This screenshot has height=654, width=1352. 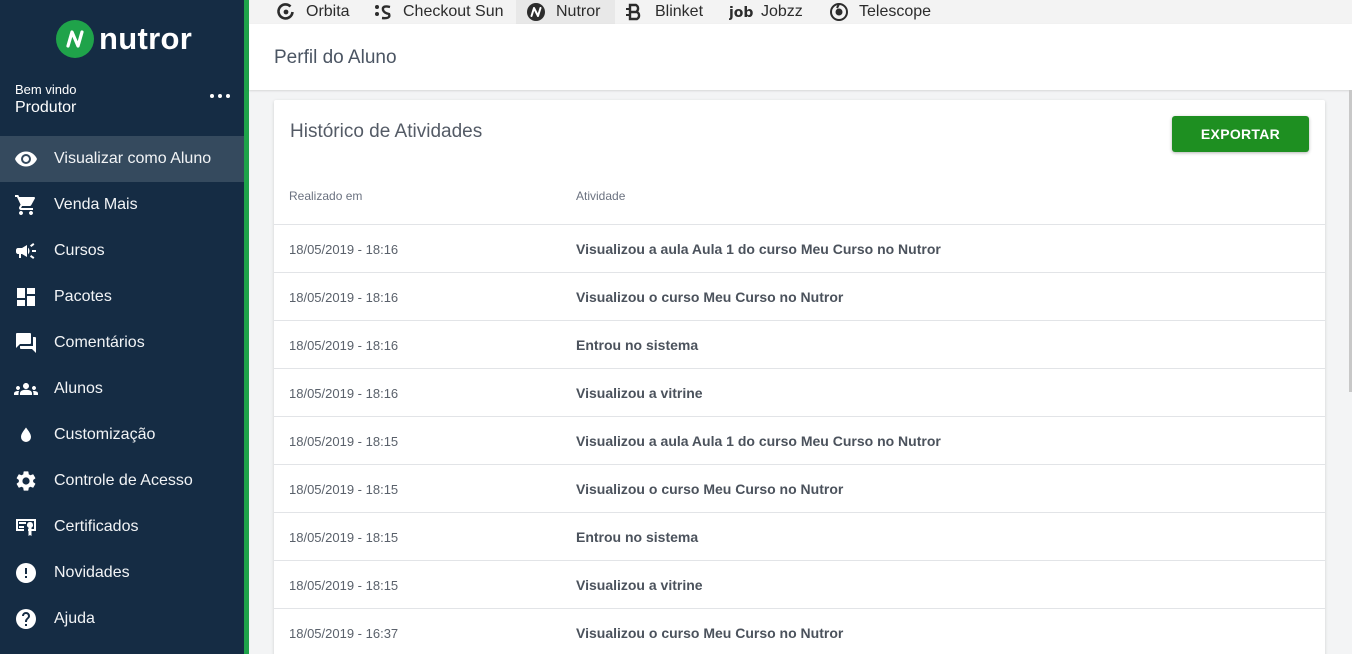 What do you see at coordinates (74, 618) in the screenshot?
I see `sidebar-item-label: Ajuda` at bounding box center [74, 618].